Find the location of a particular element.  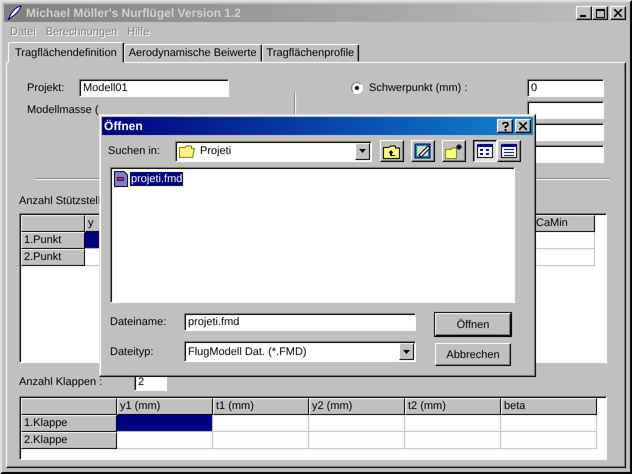

folder-icon is located at coordinates (187, 151).